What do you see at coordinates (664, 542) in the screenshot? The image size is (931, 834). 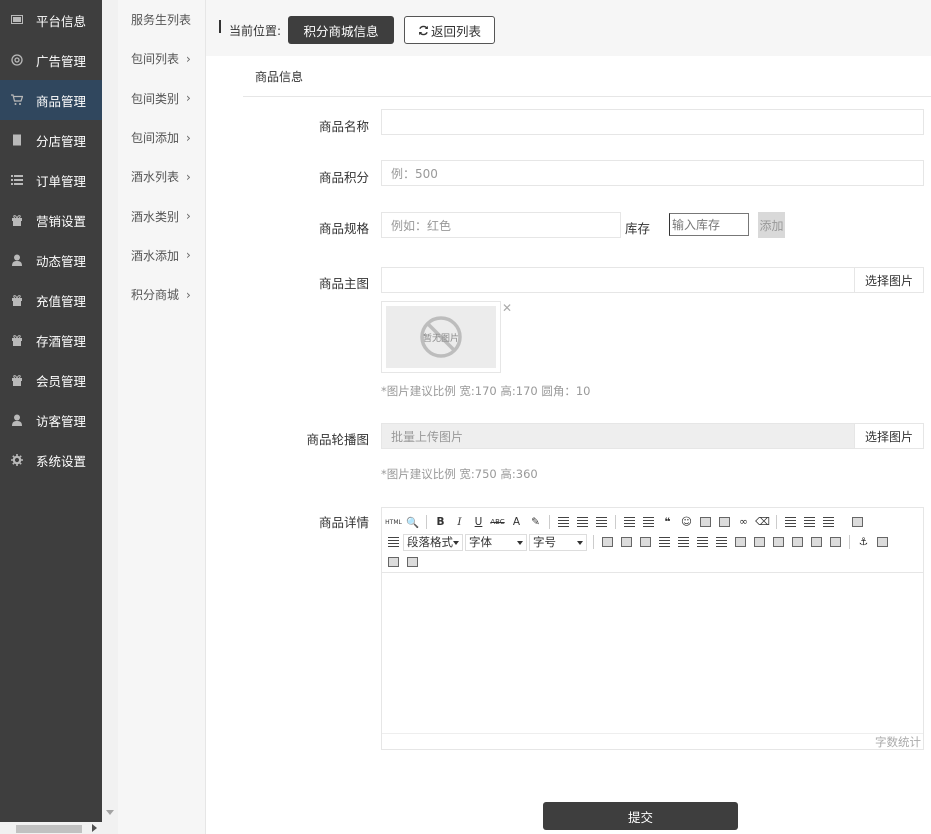 I see `insert-row-icon` at bounding box center [664, 542].